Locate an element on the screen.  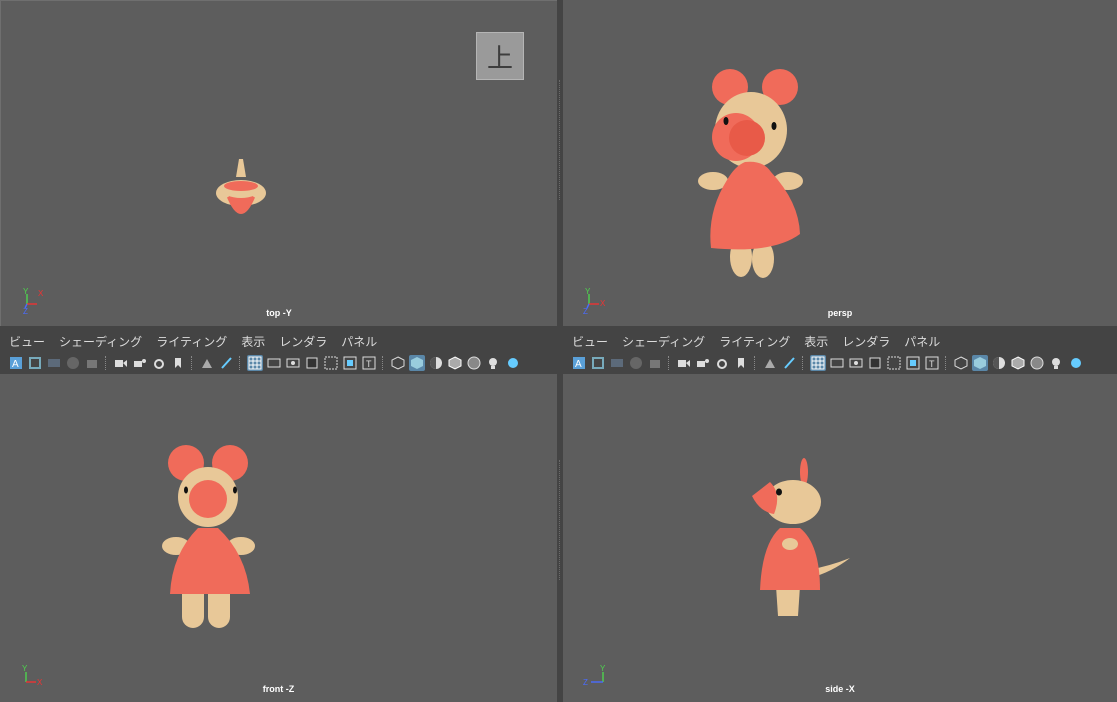
camera-label: side -X is located at coordinates (840, 689).